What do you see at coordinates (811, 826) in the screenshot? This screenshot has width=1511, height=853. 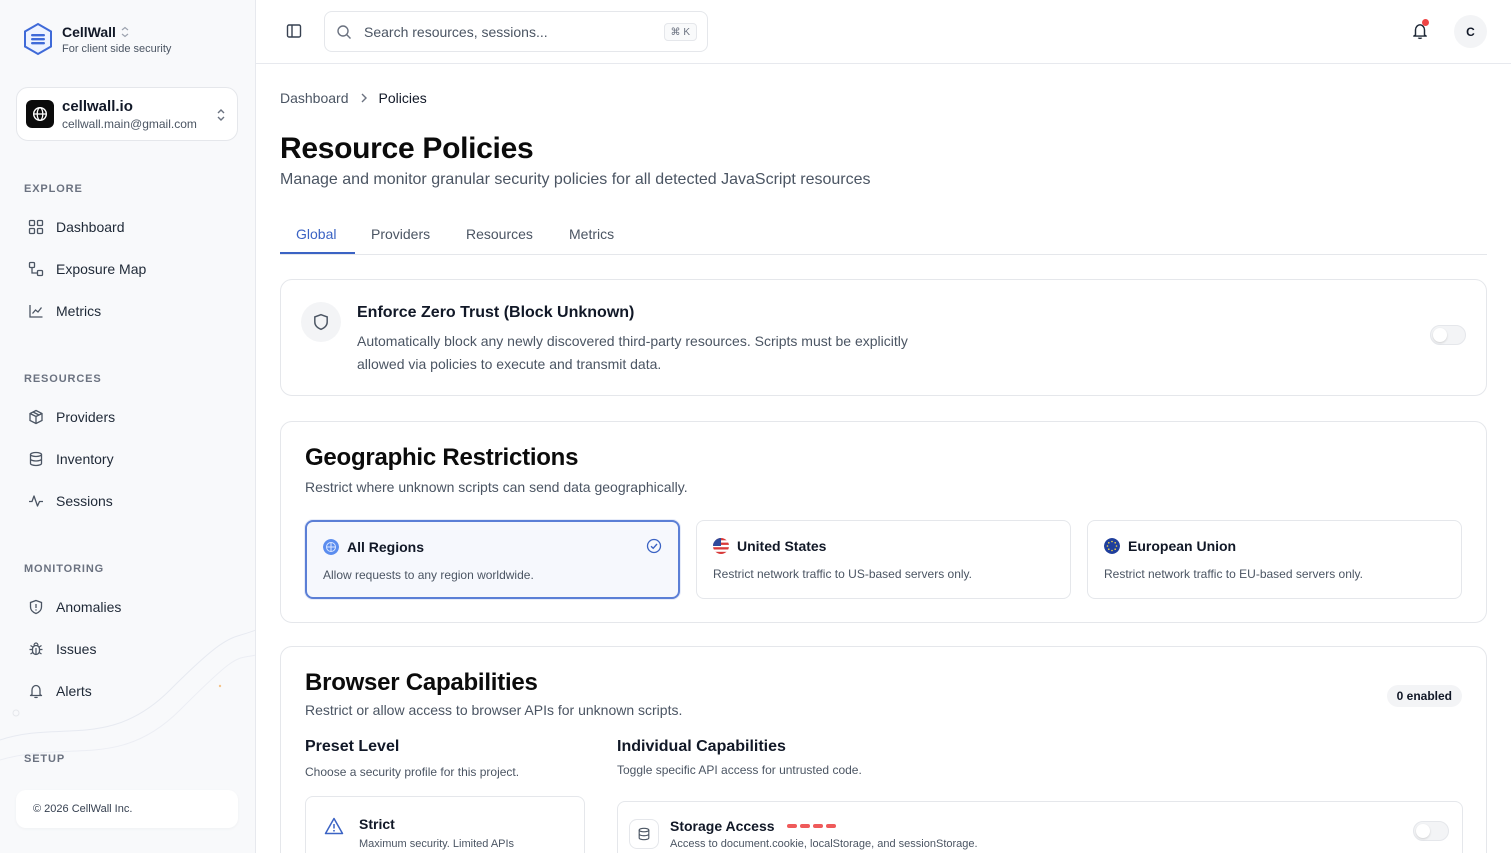 I see `risk-indicator` at bounding box center [811, 826].